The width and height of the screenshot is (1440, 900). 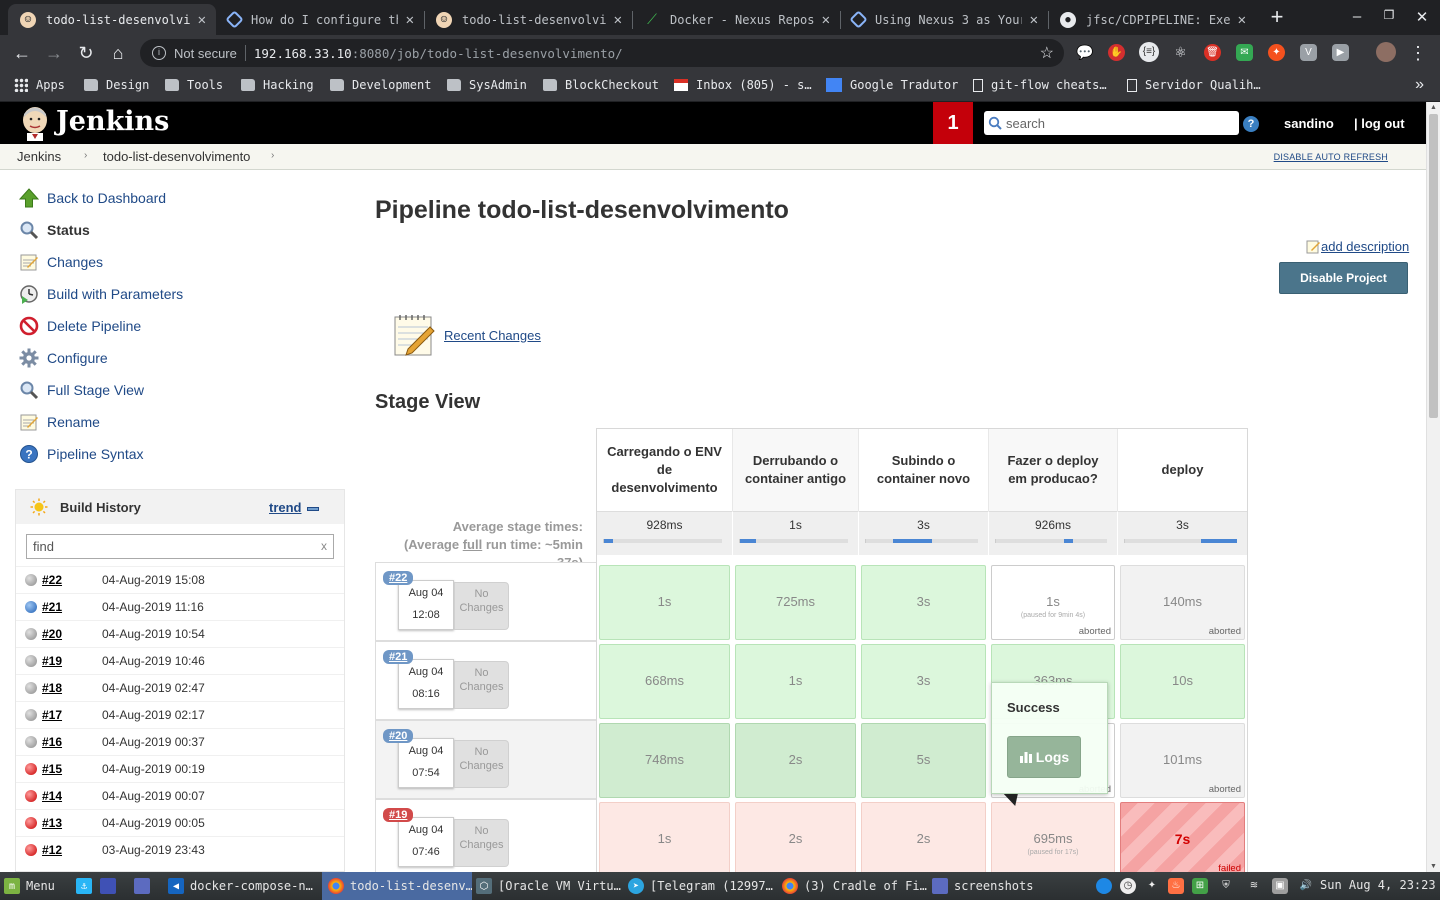 What do you see at coordinates (1386, 52) in the screenshot?
I see `profile-avatar-icon` at bounding box center [1386, 52].